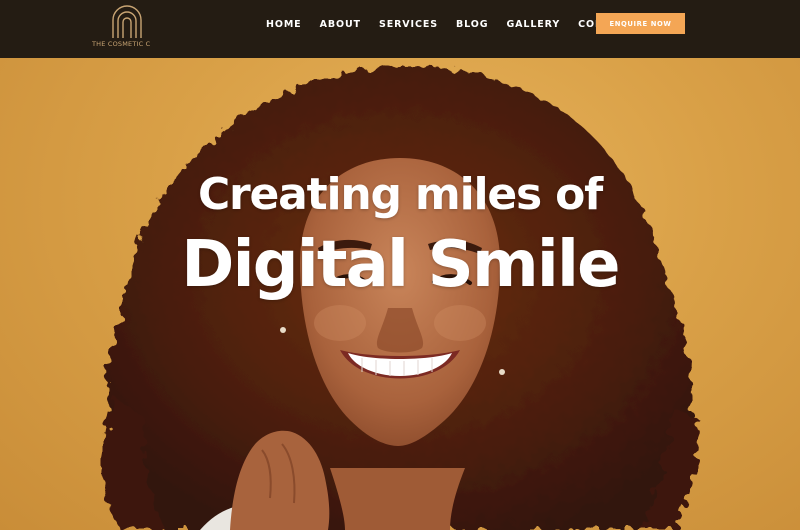  I want to click on main-nav: HOME ABOUT SERVICES BLOG GALLERY CONTACT, so click(459, 25).